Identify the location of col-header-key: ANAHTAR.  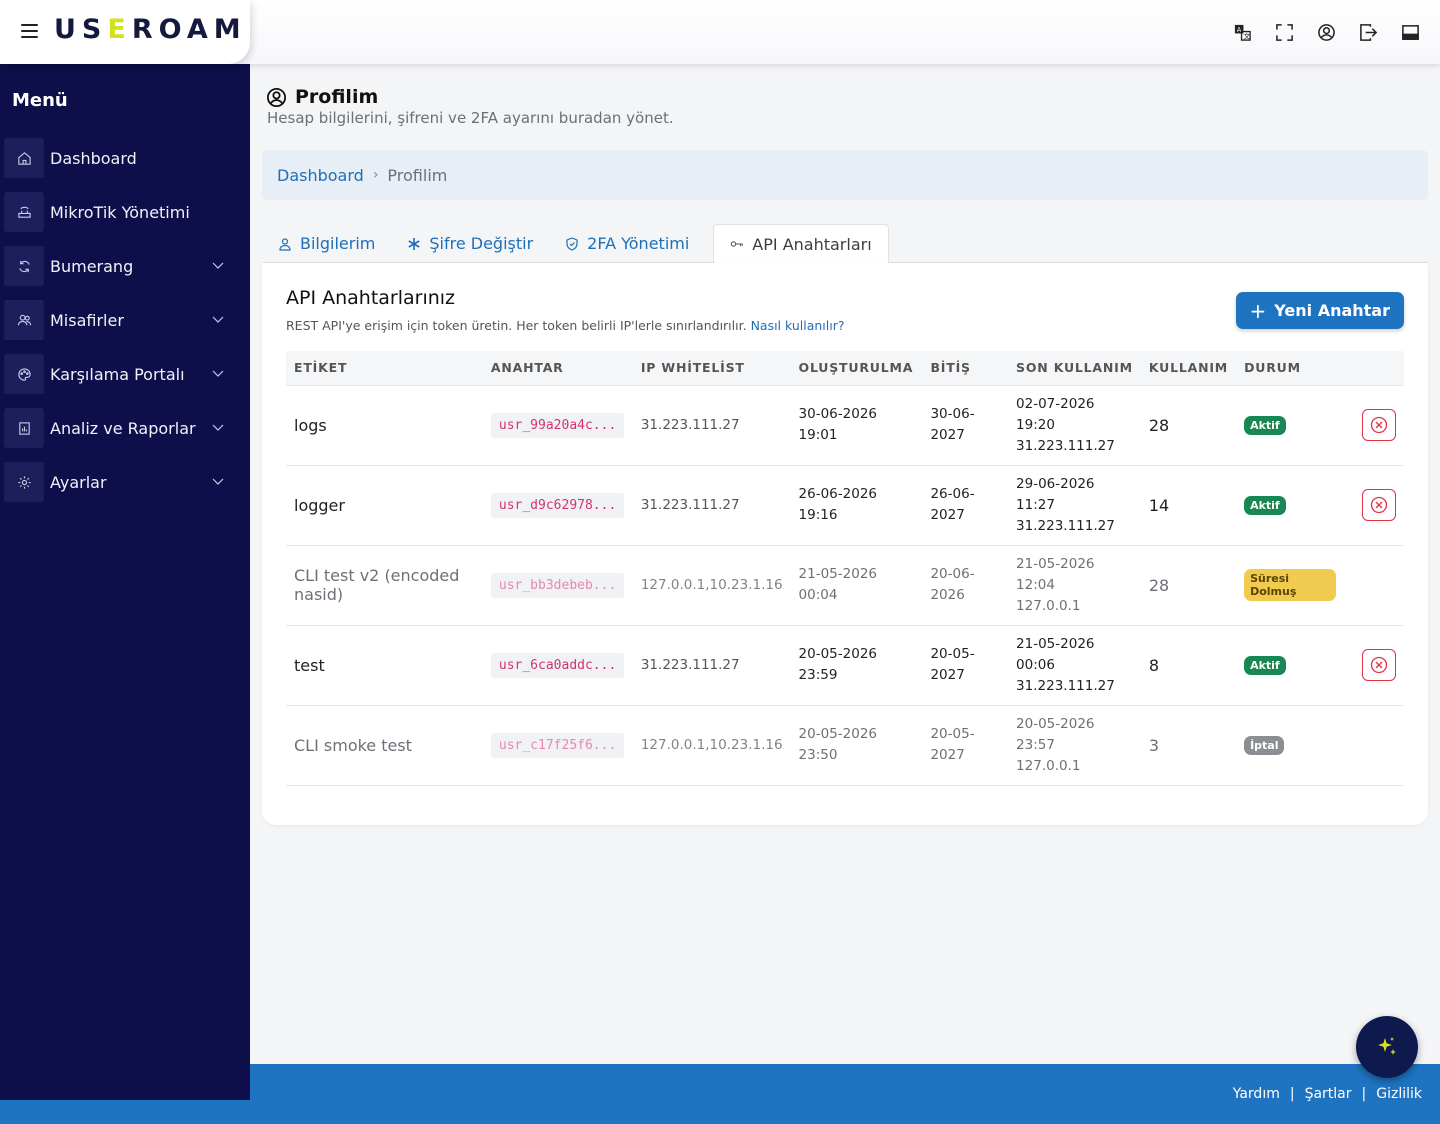
(557, 368).